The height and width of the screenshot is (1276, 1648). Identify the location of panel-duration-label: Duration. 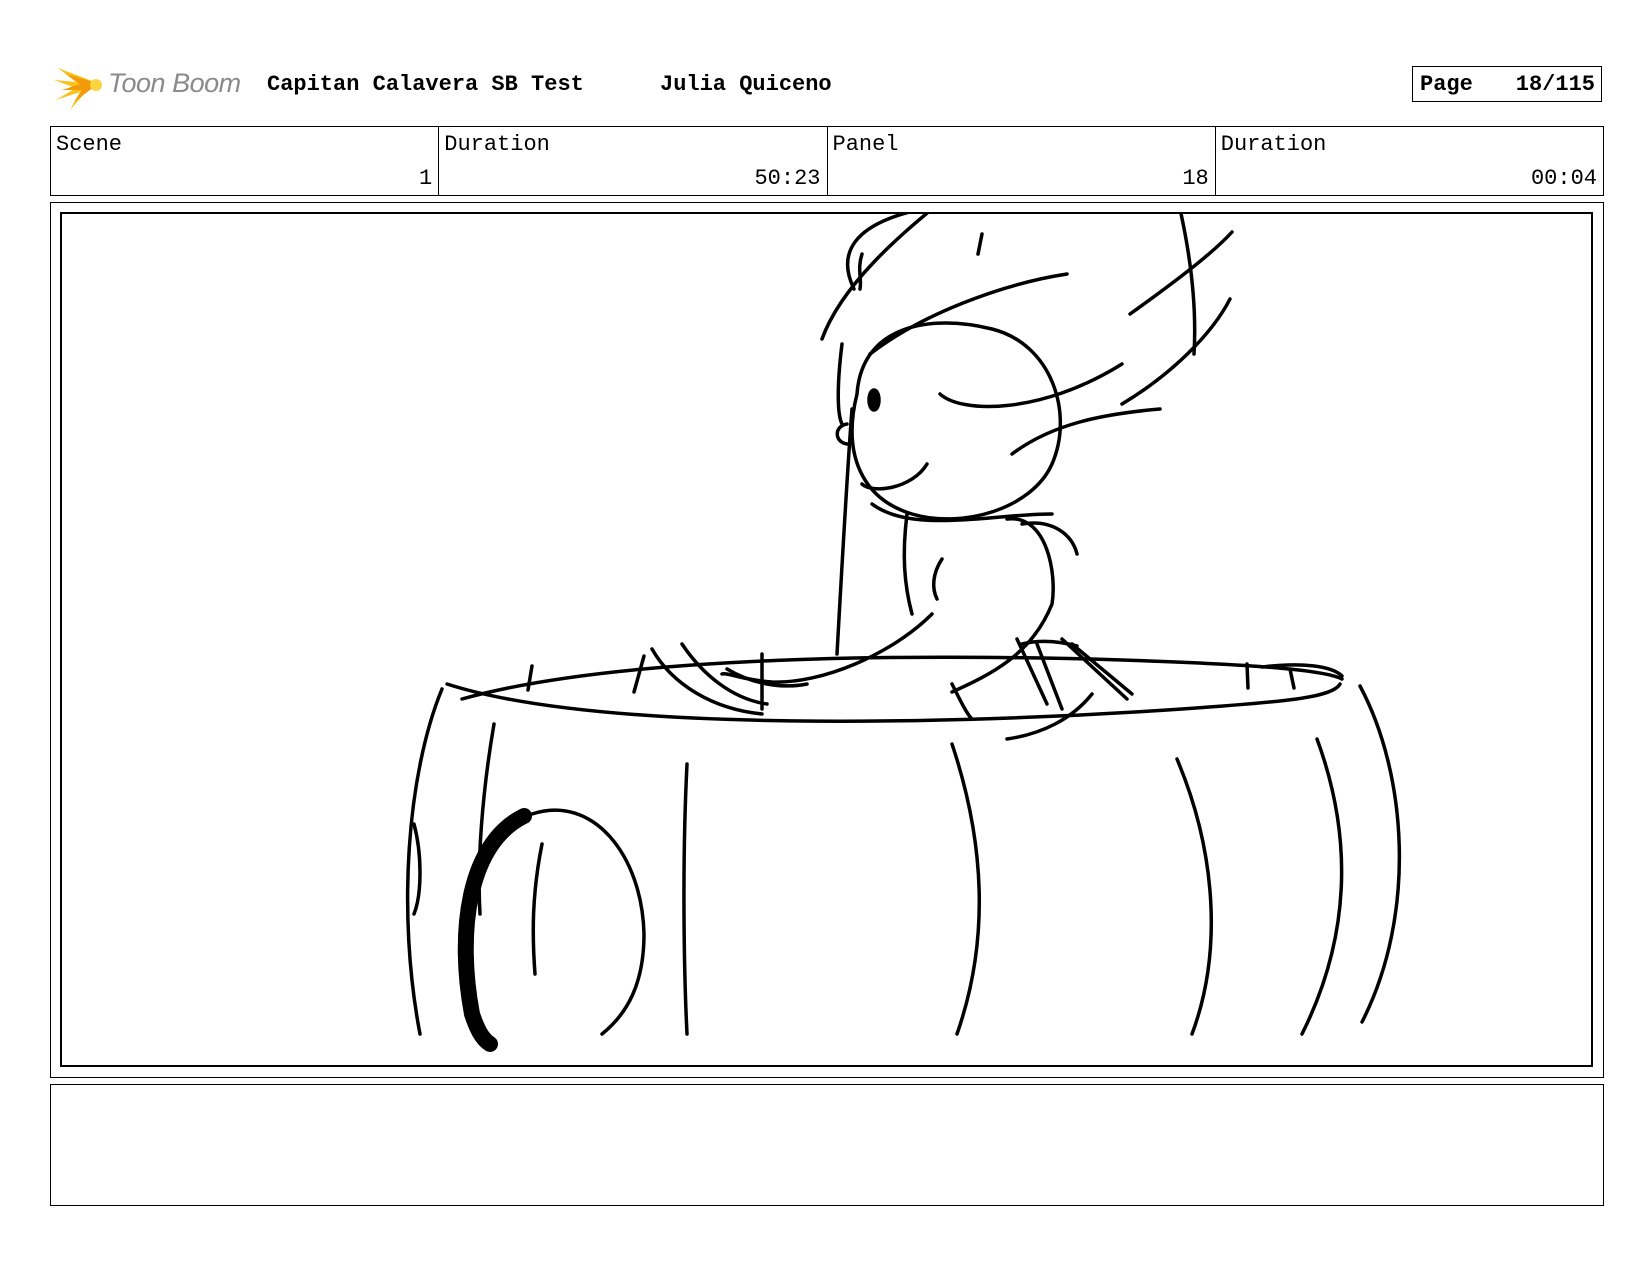
(1273, 144).